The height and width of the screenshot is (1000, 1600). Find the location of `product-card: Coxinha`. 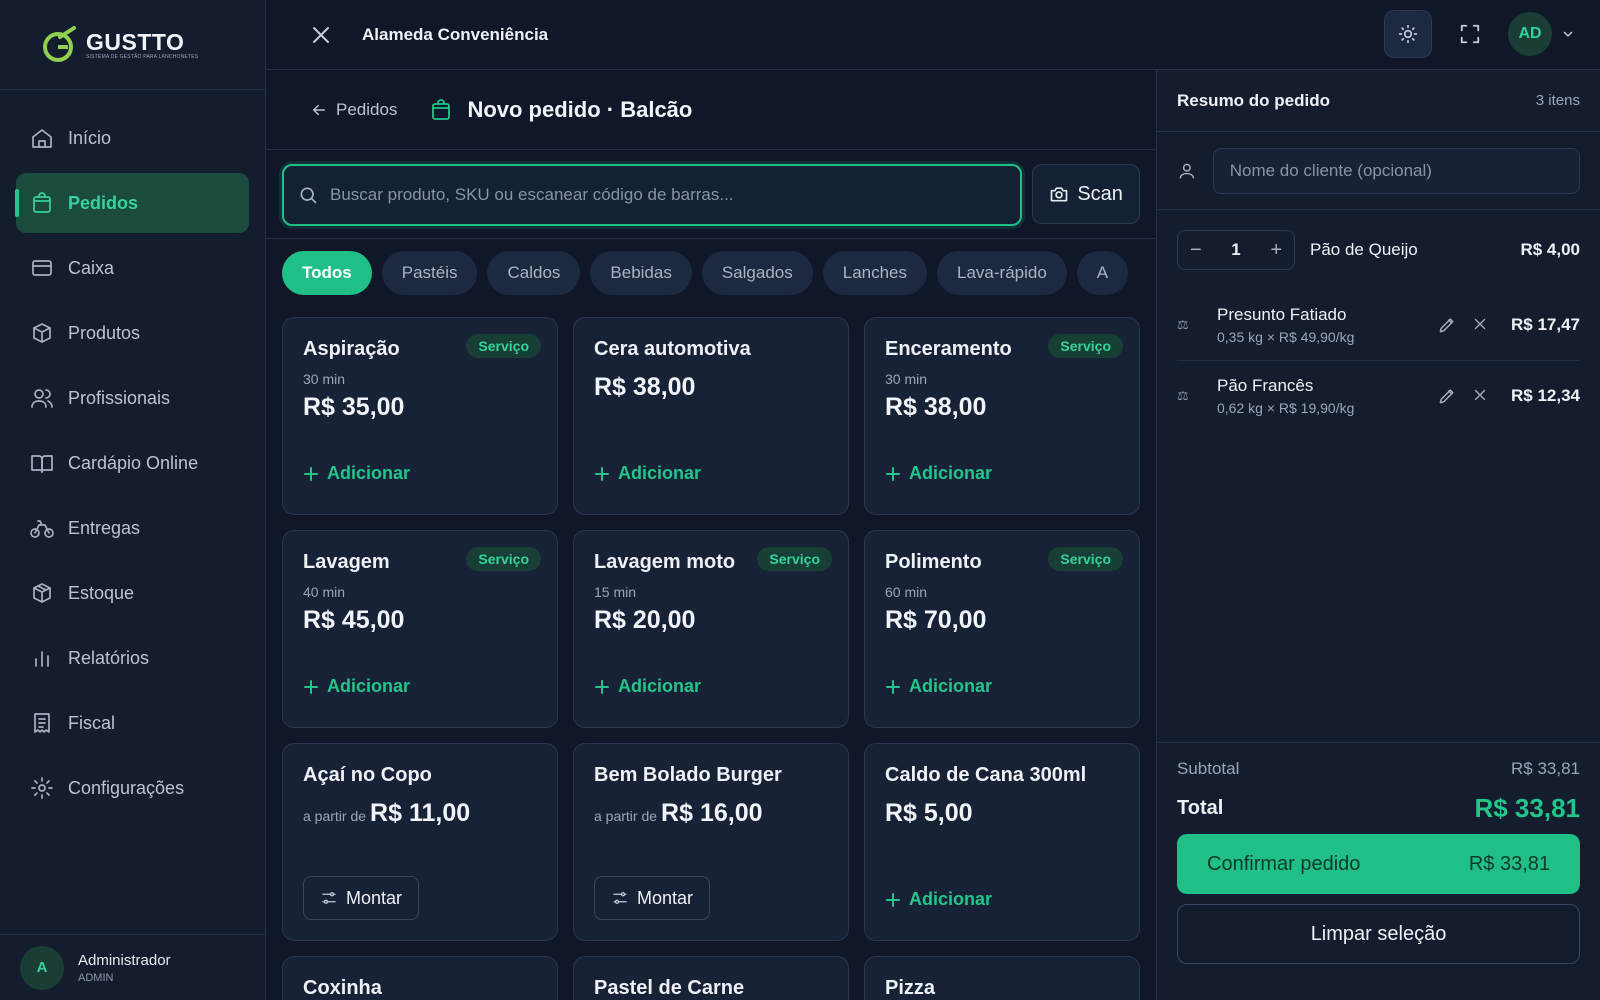

product-card: Coxinha is located at coordinates (420, 978).